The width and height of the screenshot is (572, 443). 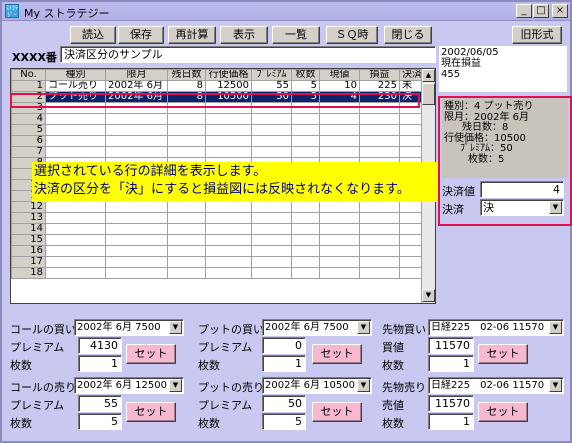 I want to click on settle-price-input: 4, so click(x=522, y=189).